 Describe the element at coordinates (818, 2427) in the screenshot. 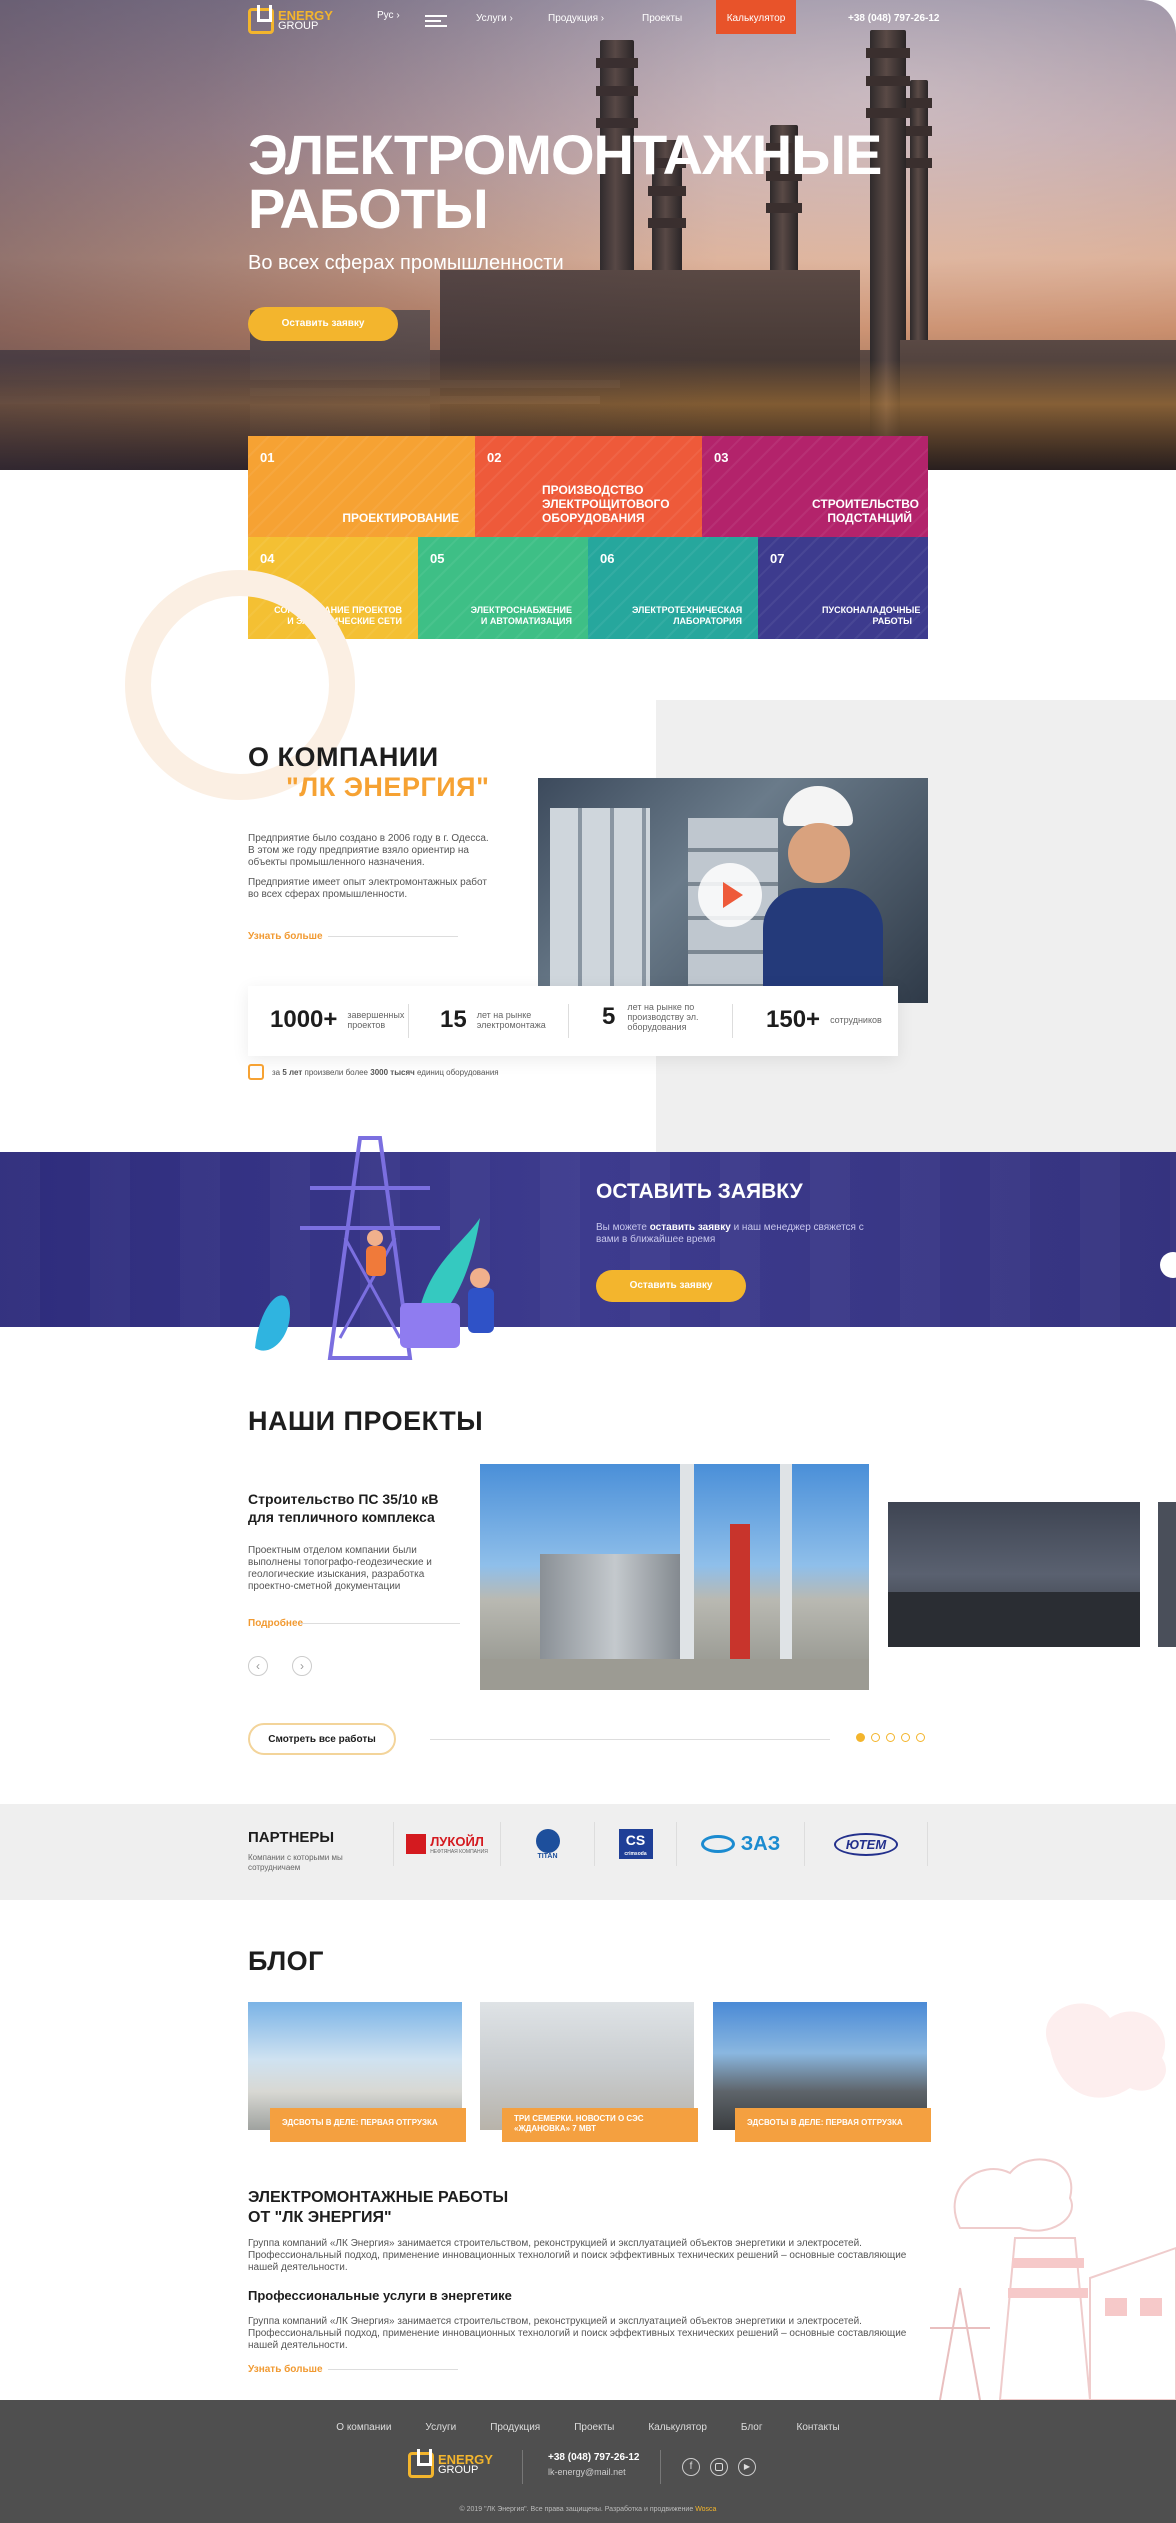

I see `footer-link: Контакты` at that location.